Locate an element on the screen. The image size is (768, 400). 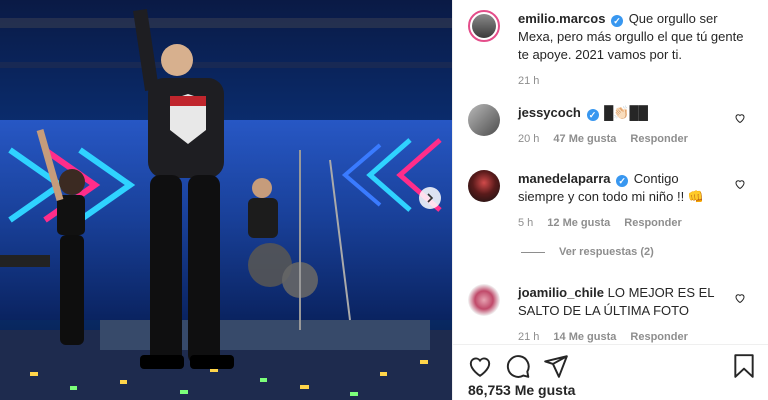
comment-username: manedelaparra is located at coordinates (564, 178).